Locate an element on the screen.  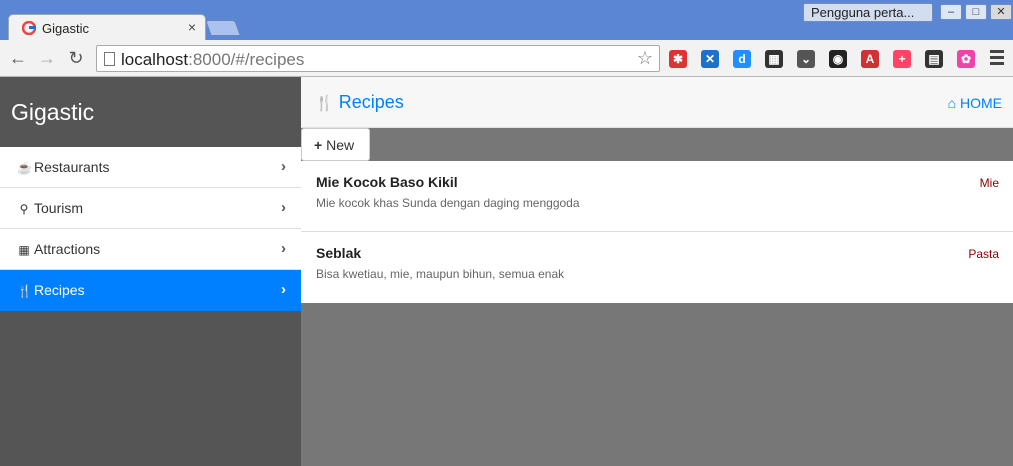
calendar-icon: ▦ is located at coordinates (24, 250).